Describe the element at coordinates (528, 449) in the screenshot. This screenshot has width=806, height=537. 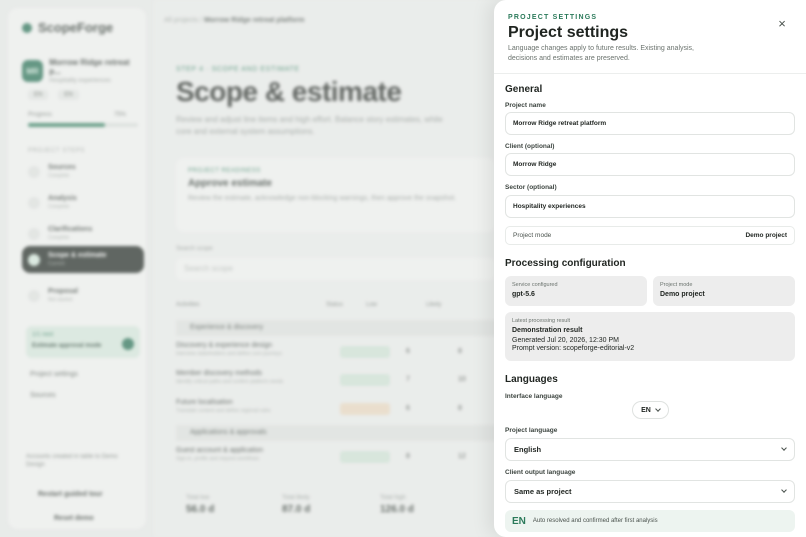
I see `project-language-value: English` at that location.